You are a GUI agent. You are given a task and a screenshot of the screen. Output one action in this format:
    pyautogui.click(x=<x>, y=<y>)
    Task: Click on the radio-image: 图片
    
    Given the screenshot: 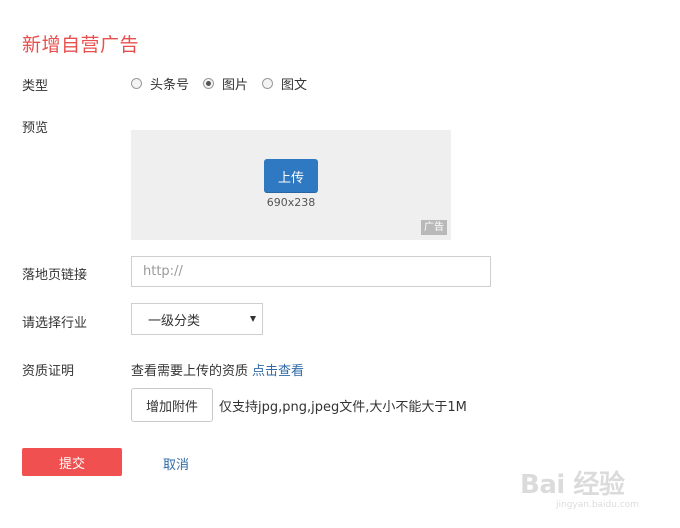 What is the action you would take?
    pyautogui.click(x=225, y=83)
    